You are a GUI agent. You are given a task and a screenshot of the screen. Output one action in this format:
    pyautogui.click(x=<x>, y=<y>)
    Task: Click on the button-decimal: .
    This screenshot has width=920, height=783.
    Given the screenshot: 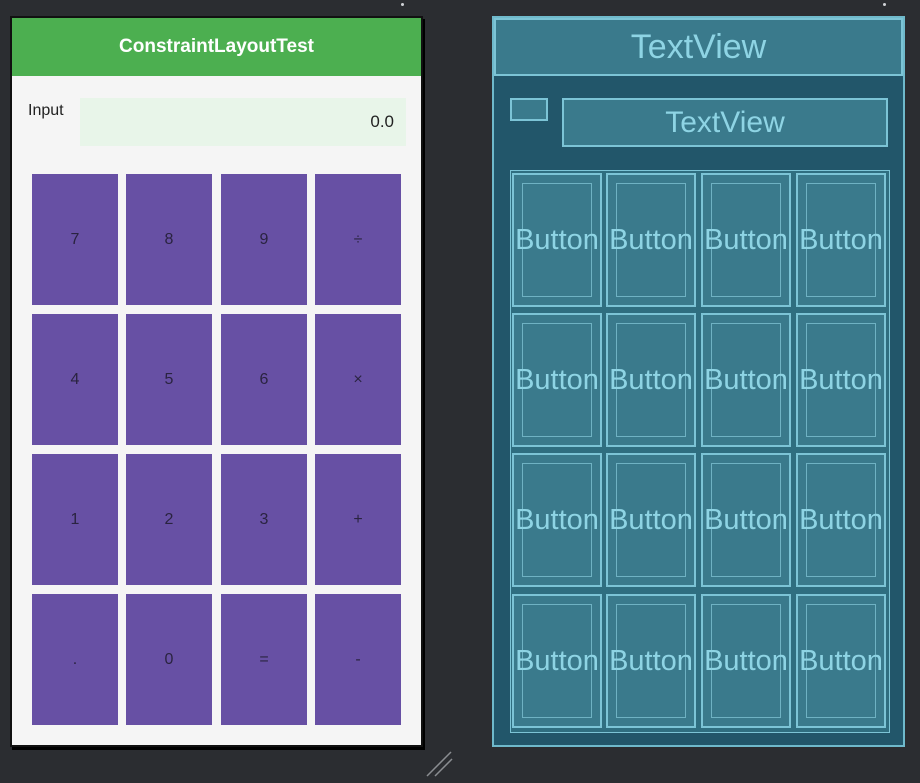 What is the action you would take?
    pyautogui.click(x=75, y=659)
    